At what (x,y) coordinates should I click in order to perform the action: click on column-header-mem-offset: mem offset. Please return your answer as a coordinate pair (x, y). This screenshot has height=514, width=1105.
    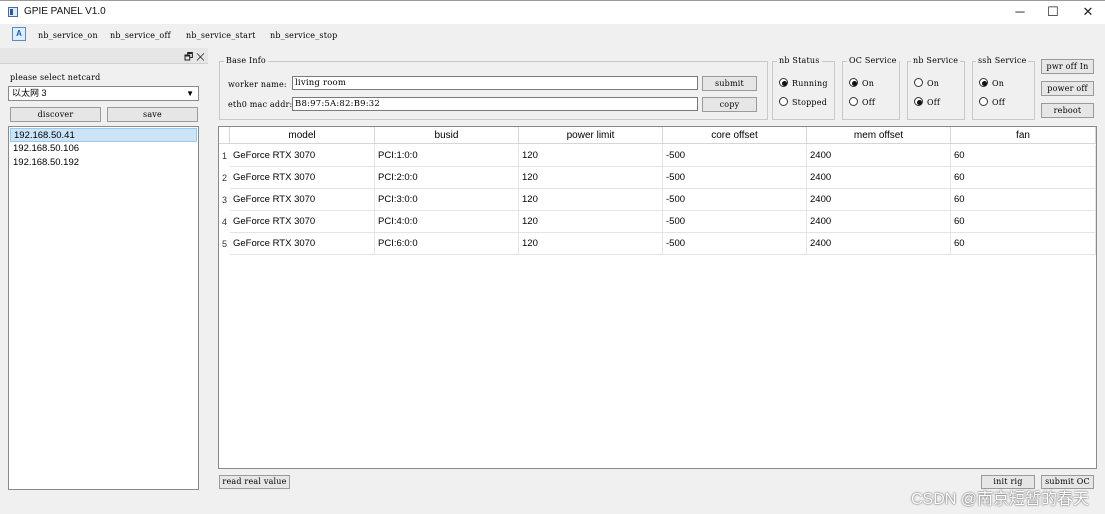
    Looking at the image, I should click on (879, 135).